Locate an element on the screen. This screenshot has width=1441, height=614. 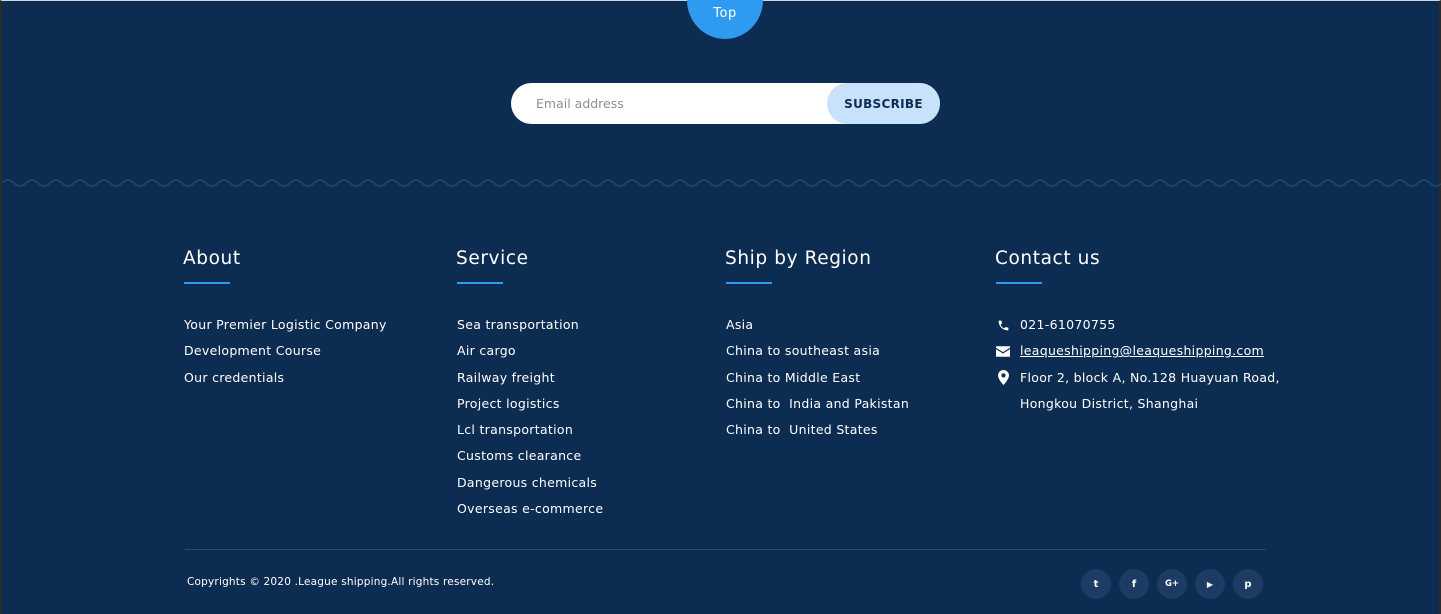
service-link-item: Air cargo is located at coordinates (530, 351).